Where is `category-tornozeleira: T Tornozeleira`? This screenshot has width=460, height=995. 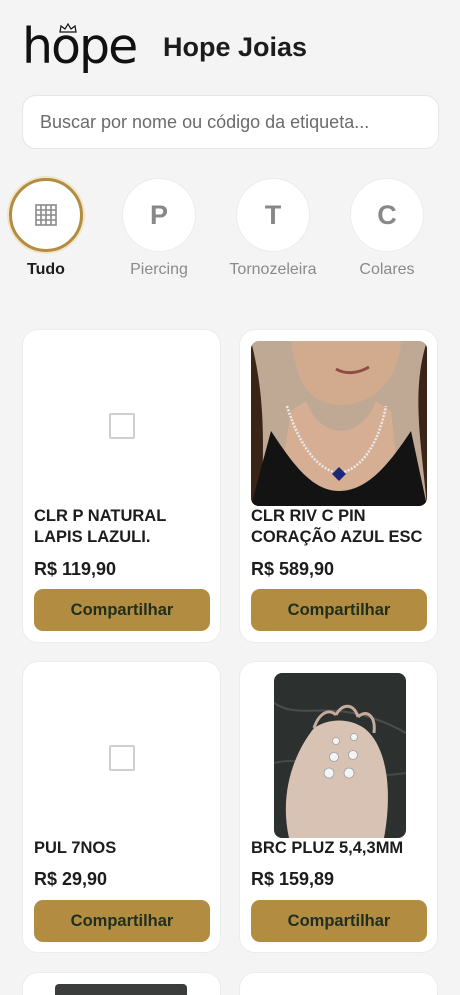
category-tornozeleira: T Tornozeleira is located at coordinates (273, 227).